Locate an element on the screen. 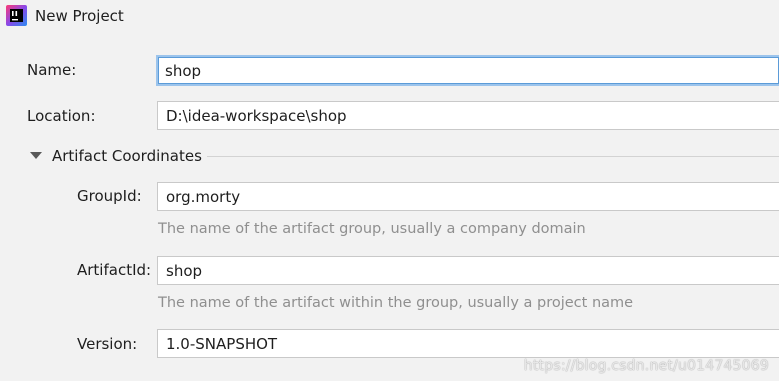  groupid-label: GroupId: is located at coordinates (109, 196).